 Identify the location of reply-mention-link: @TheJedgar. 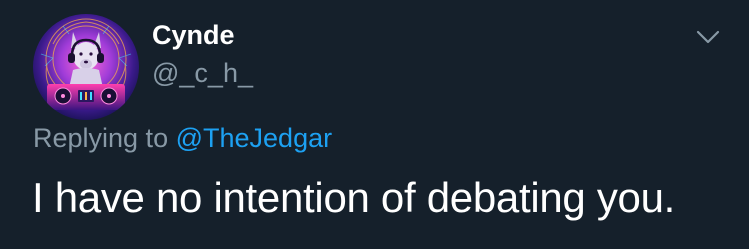
(254, 138).